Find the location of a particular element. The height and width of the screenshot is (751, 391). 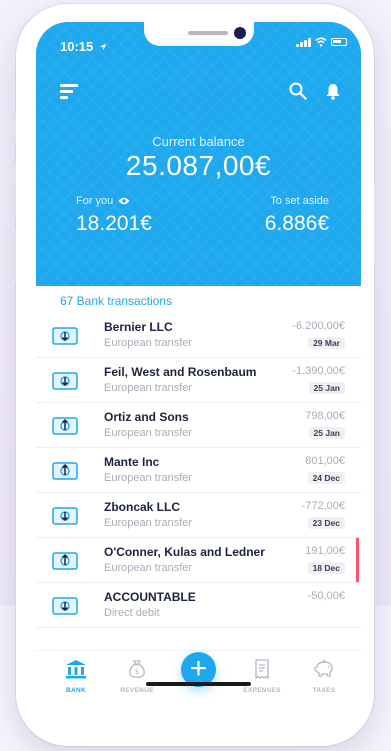

phone-volume-down-button is located at coordinates (14, 256).